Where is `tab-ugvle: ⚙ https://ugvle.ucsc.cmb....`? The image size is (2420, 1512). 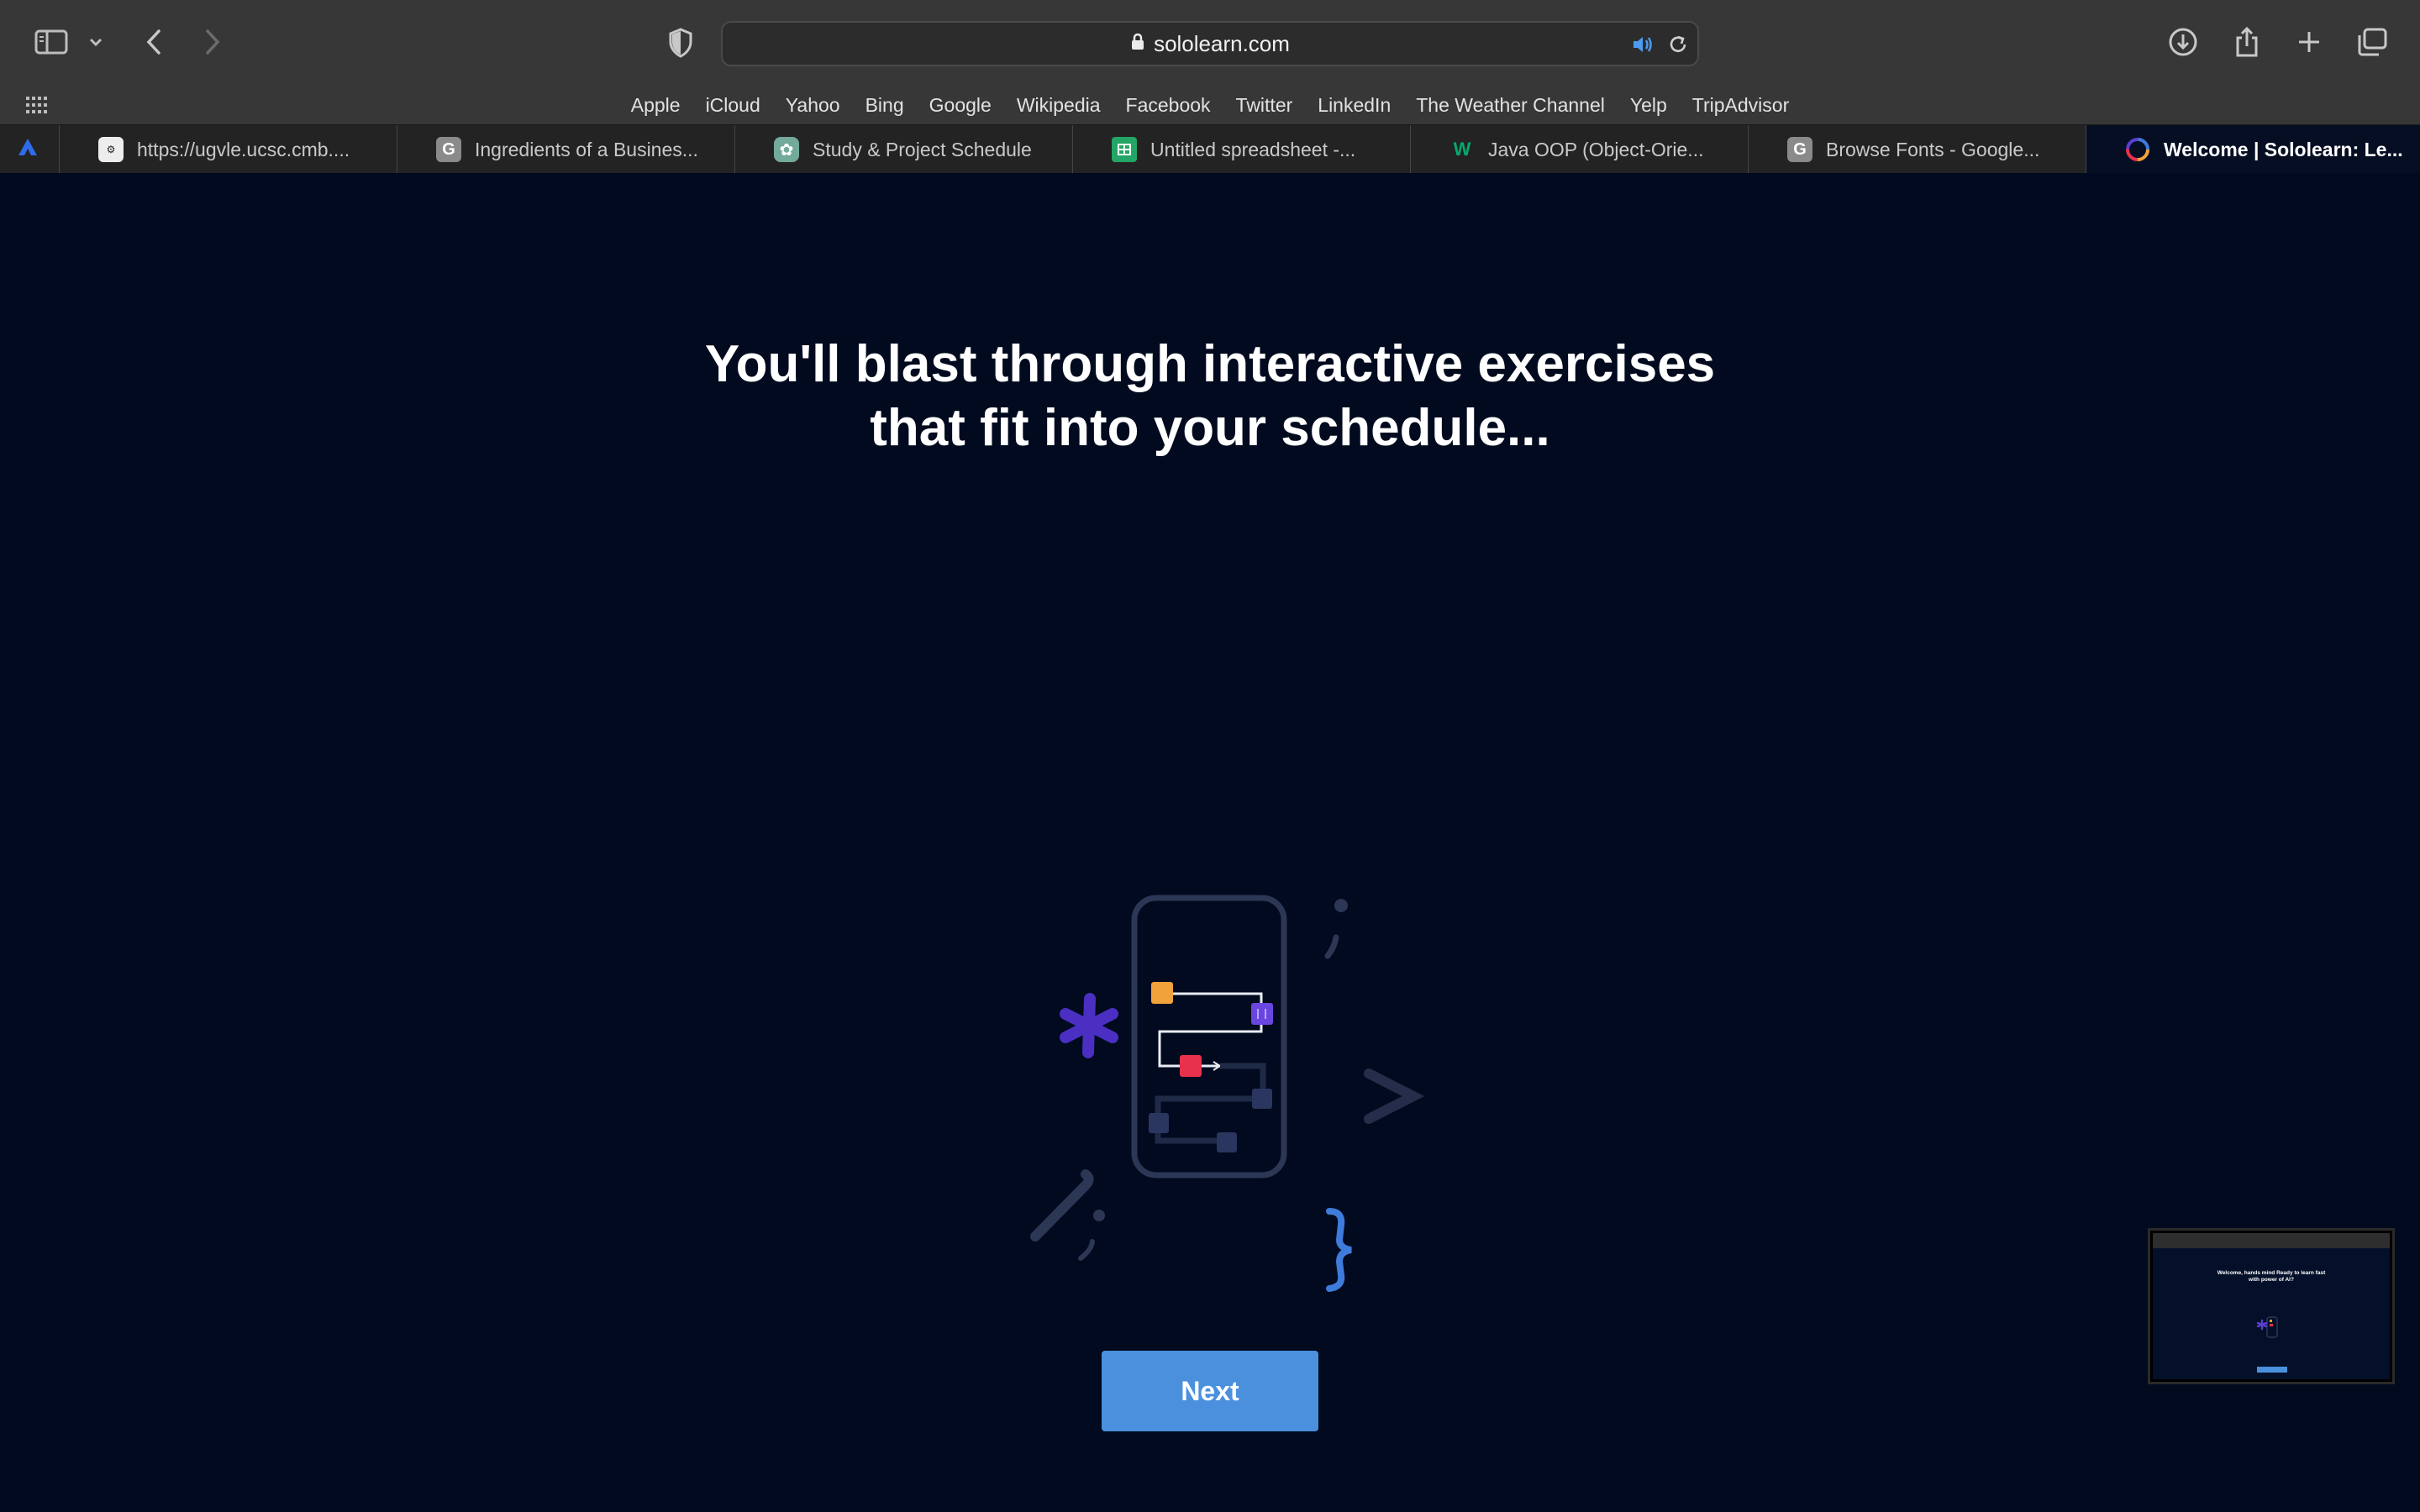 tab-ugvle: ⚙ https://ugvle.ucsc.cmb.... is located at coordinates (228, 149).